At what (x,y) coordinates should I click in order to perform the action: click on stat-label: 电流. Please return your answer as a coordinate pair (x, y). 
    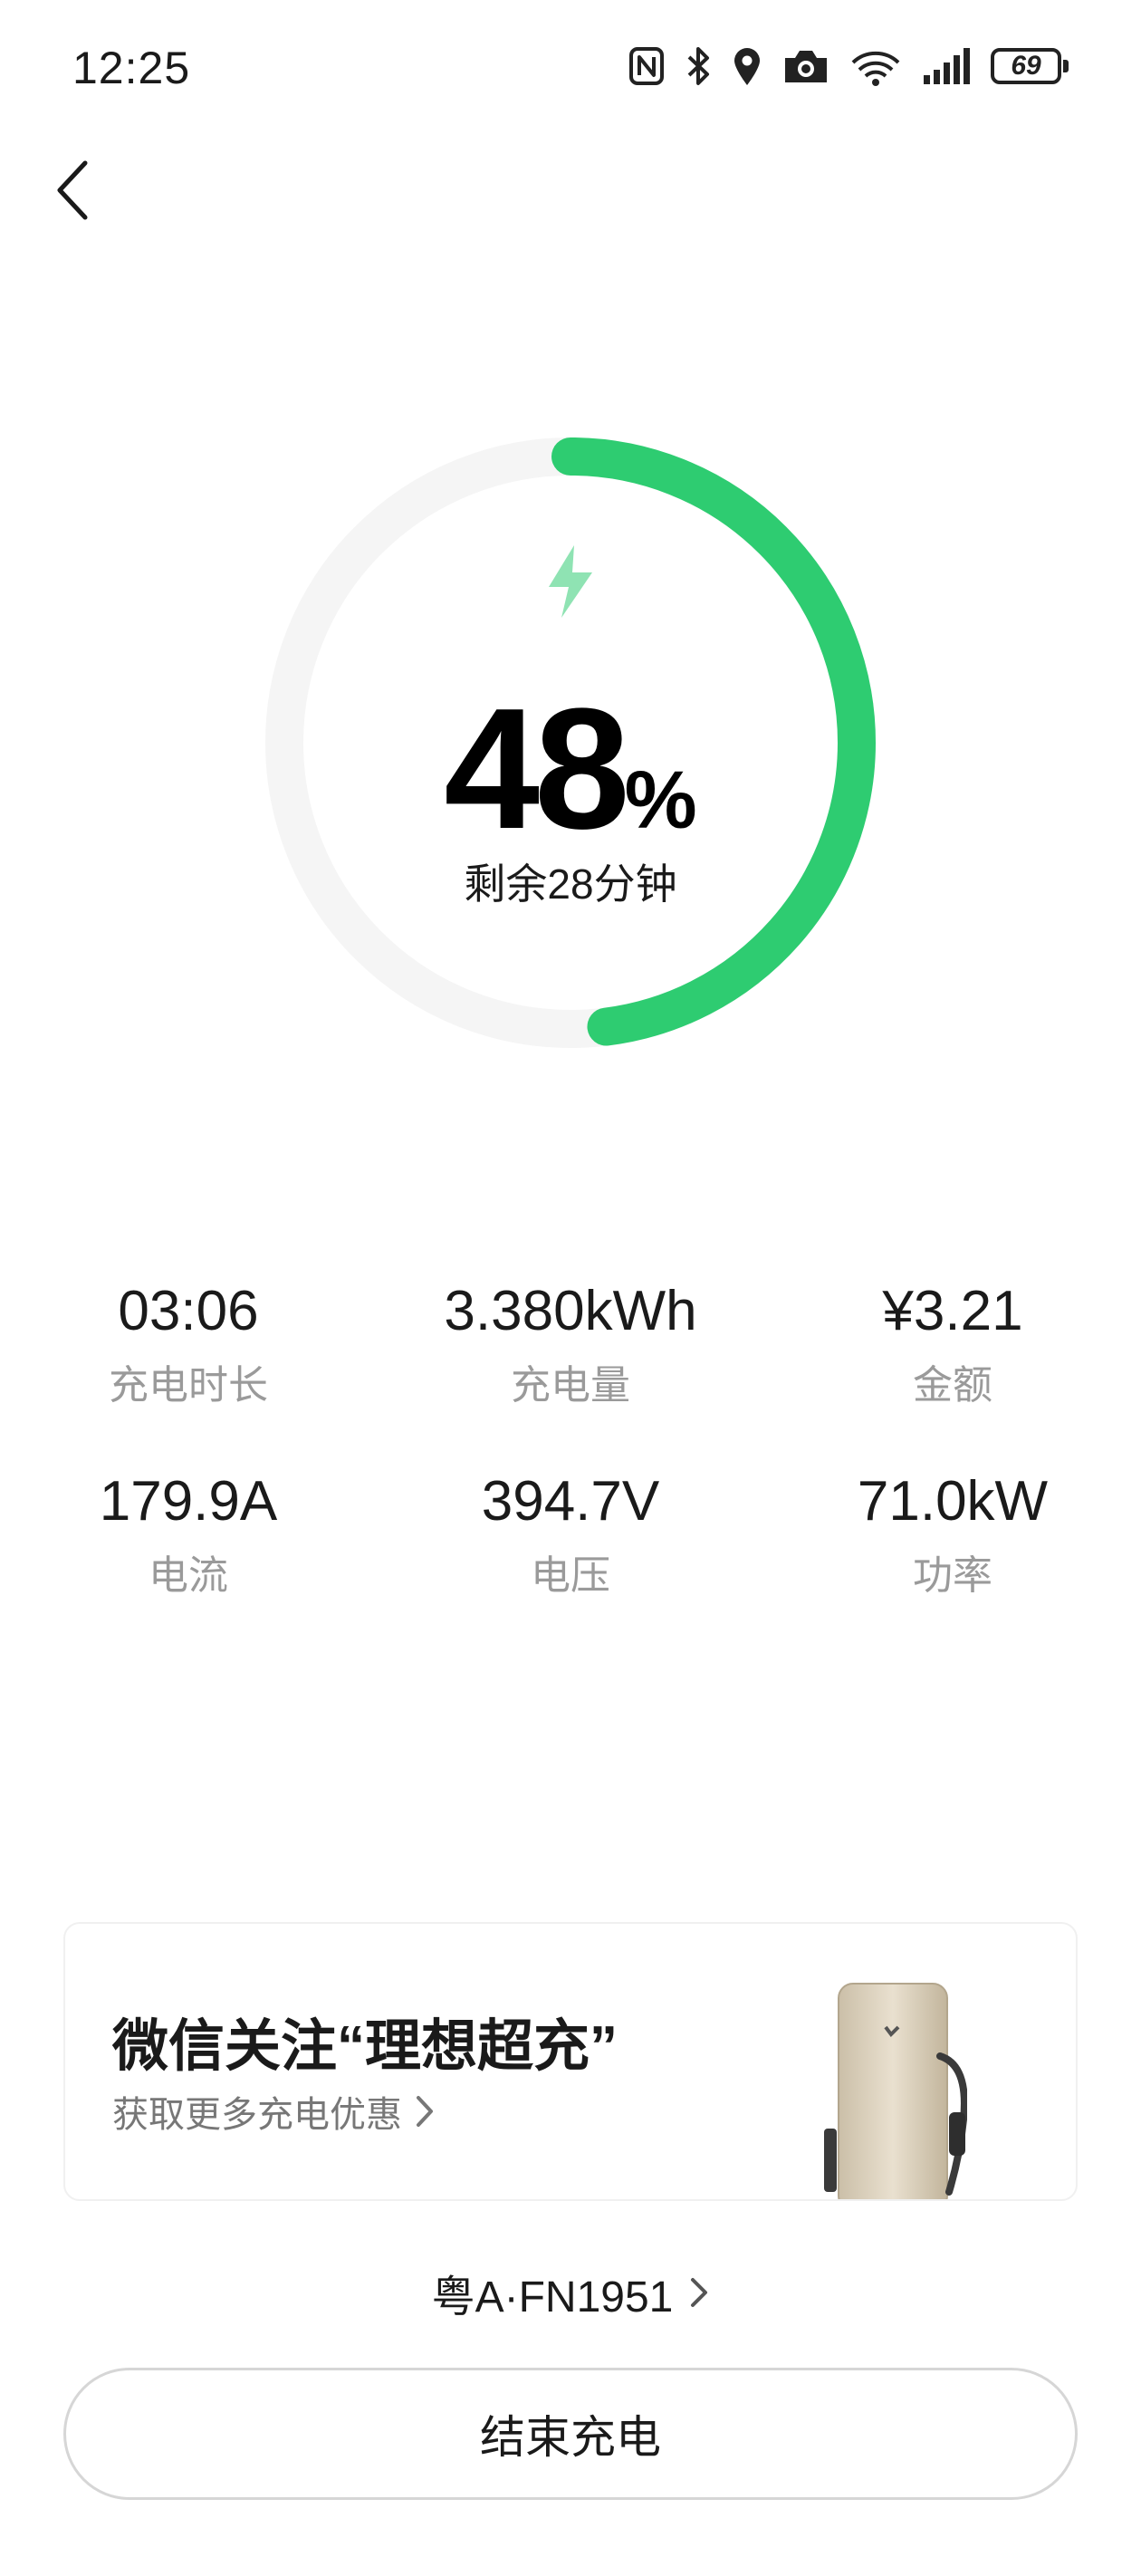
    Looking at the image, I should click on (188, 1575).